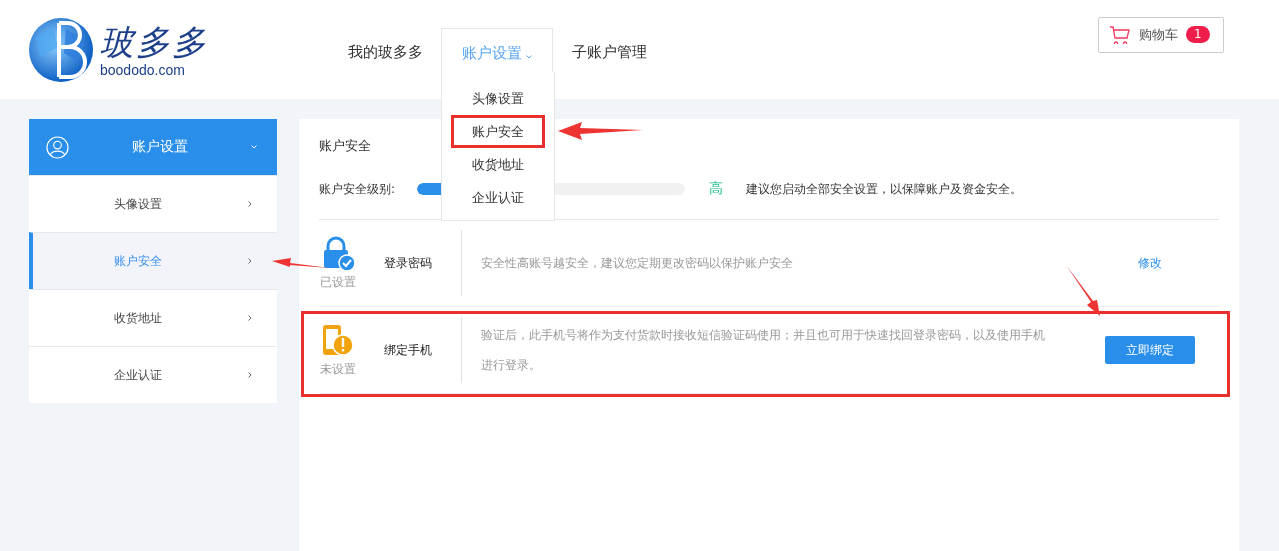  I want to click on nav-link: 子账户管理, so click(609, 52).